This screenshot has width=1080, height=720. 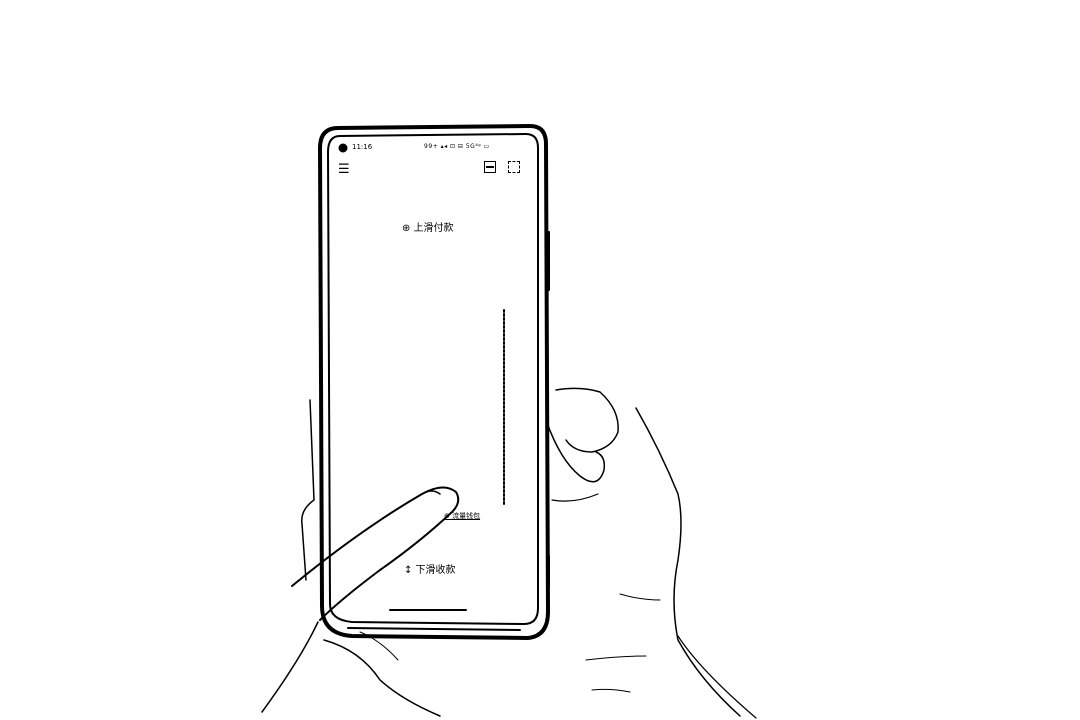 I want to click on right-hand, so click(x=587, y=420).